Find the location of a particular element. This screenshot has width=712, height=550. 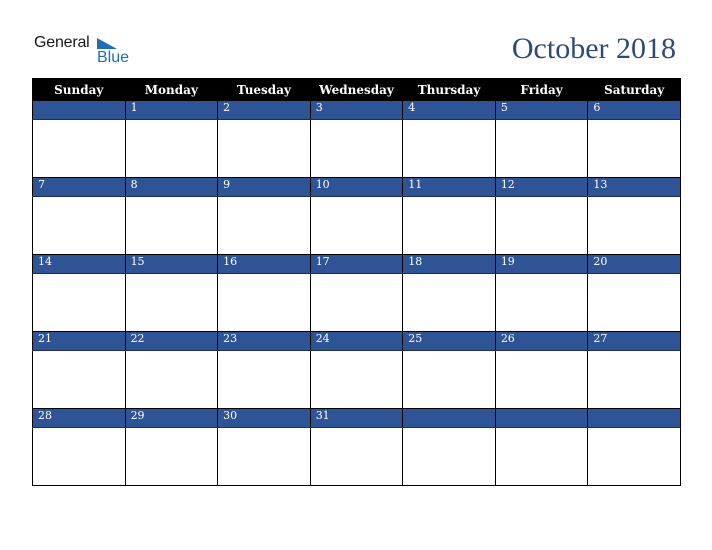

day-number: 25 is located at coordinates (449, 341).